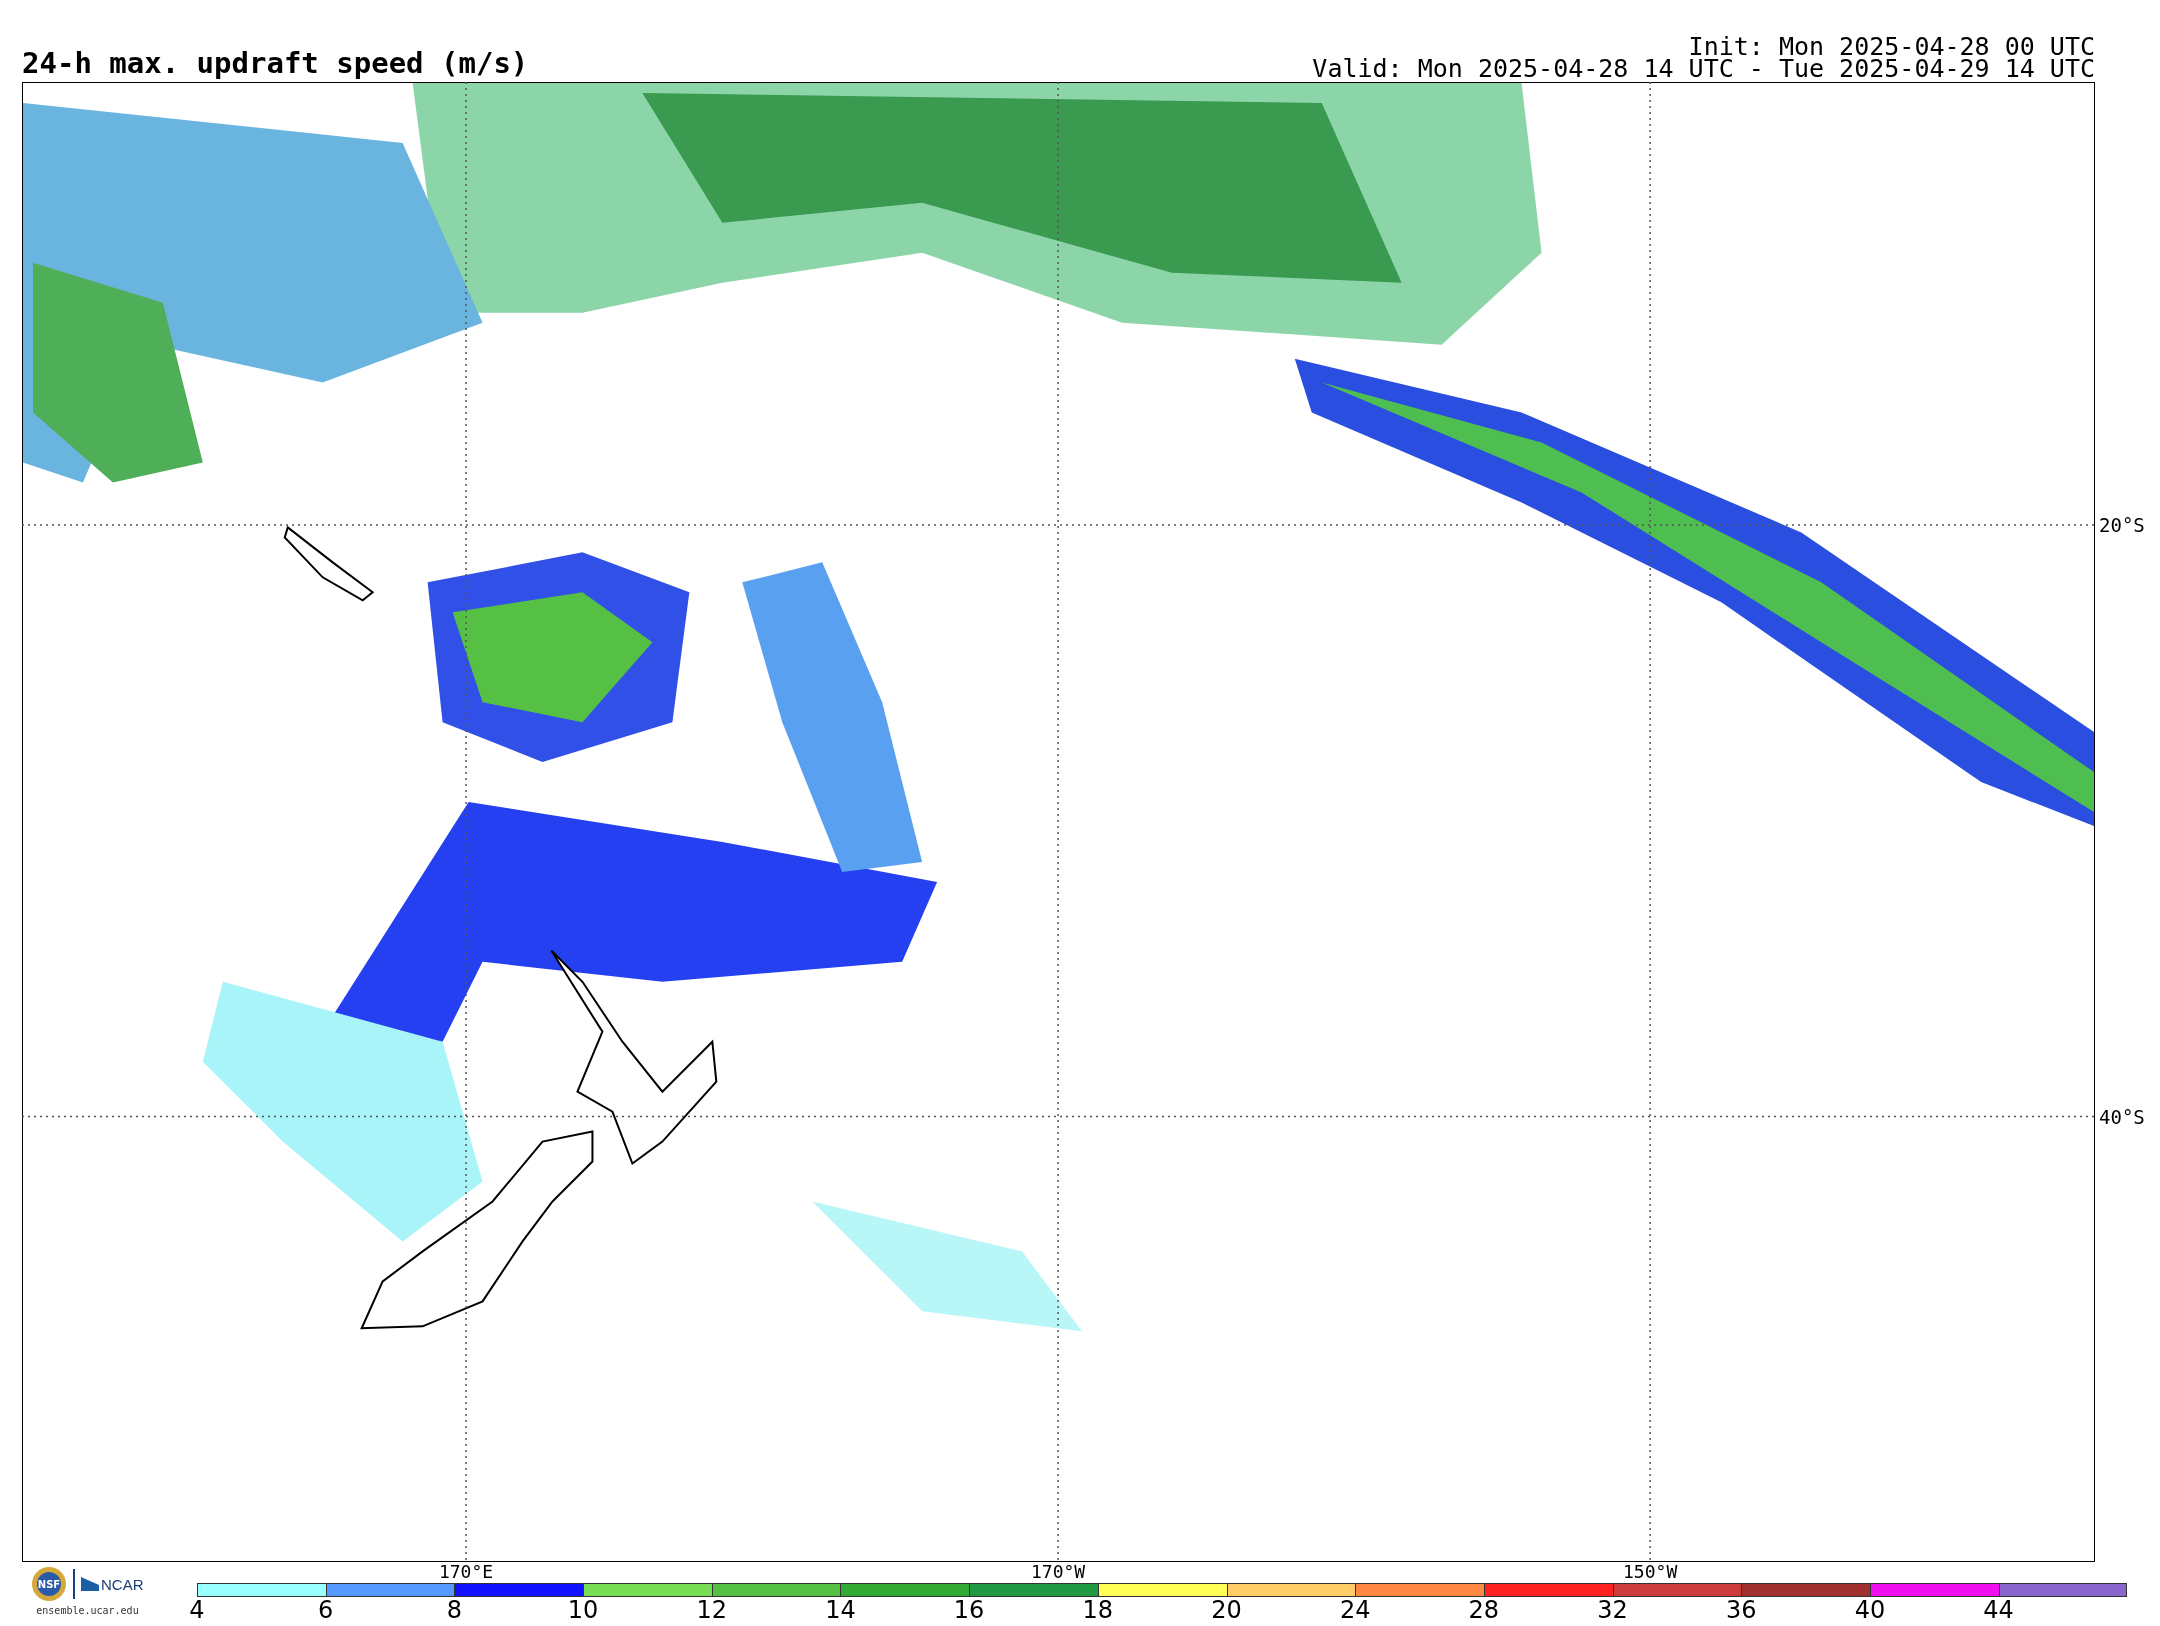  Describe the element at coordinates (2122, 524) in the screenshot. I see `latitude-label: 20°S` at that location.